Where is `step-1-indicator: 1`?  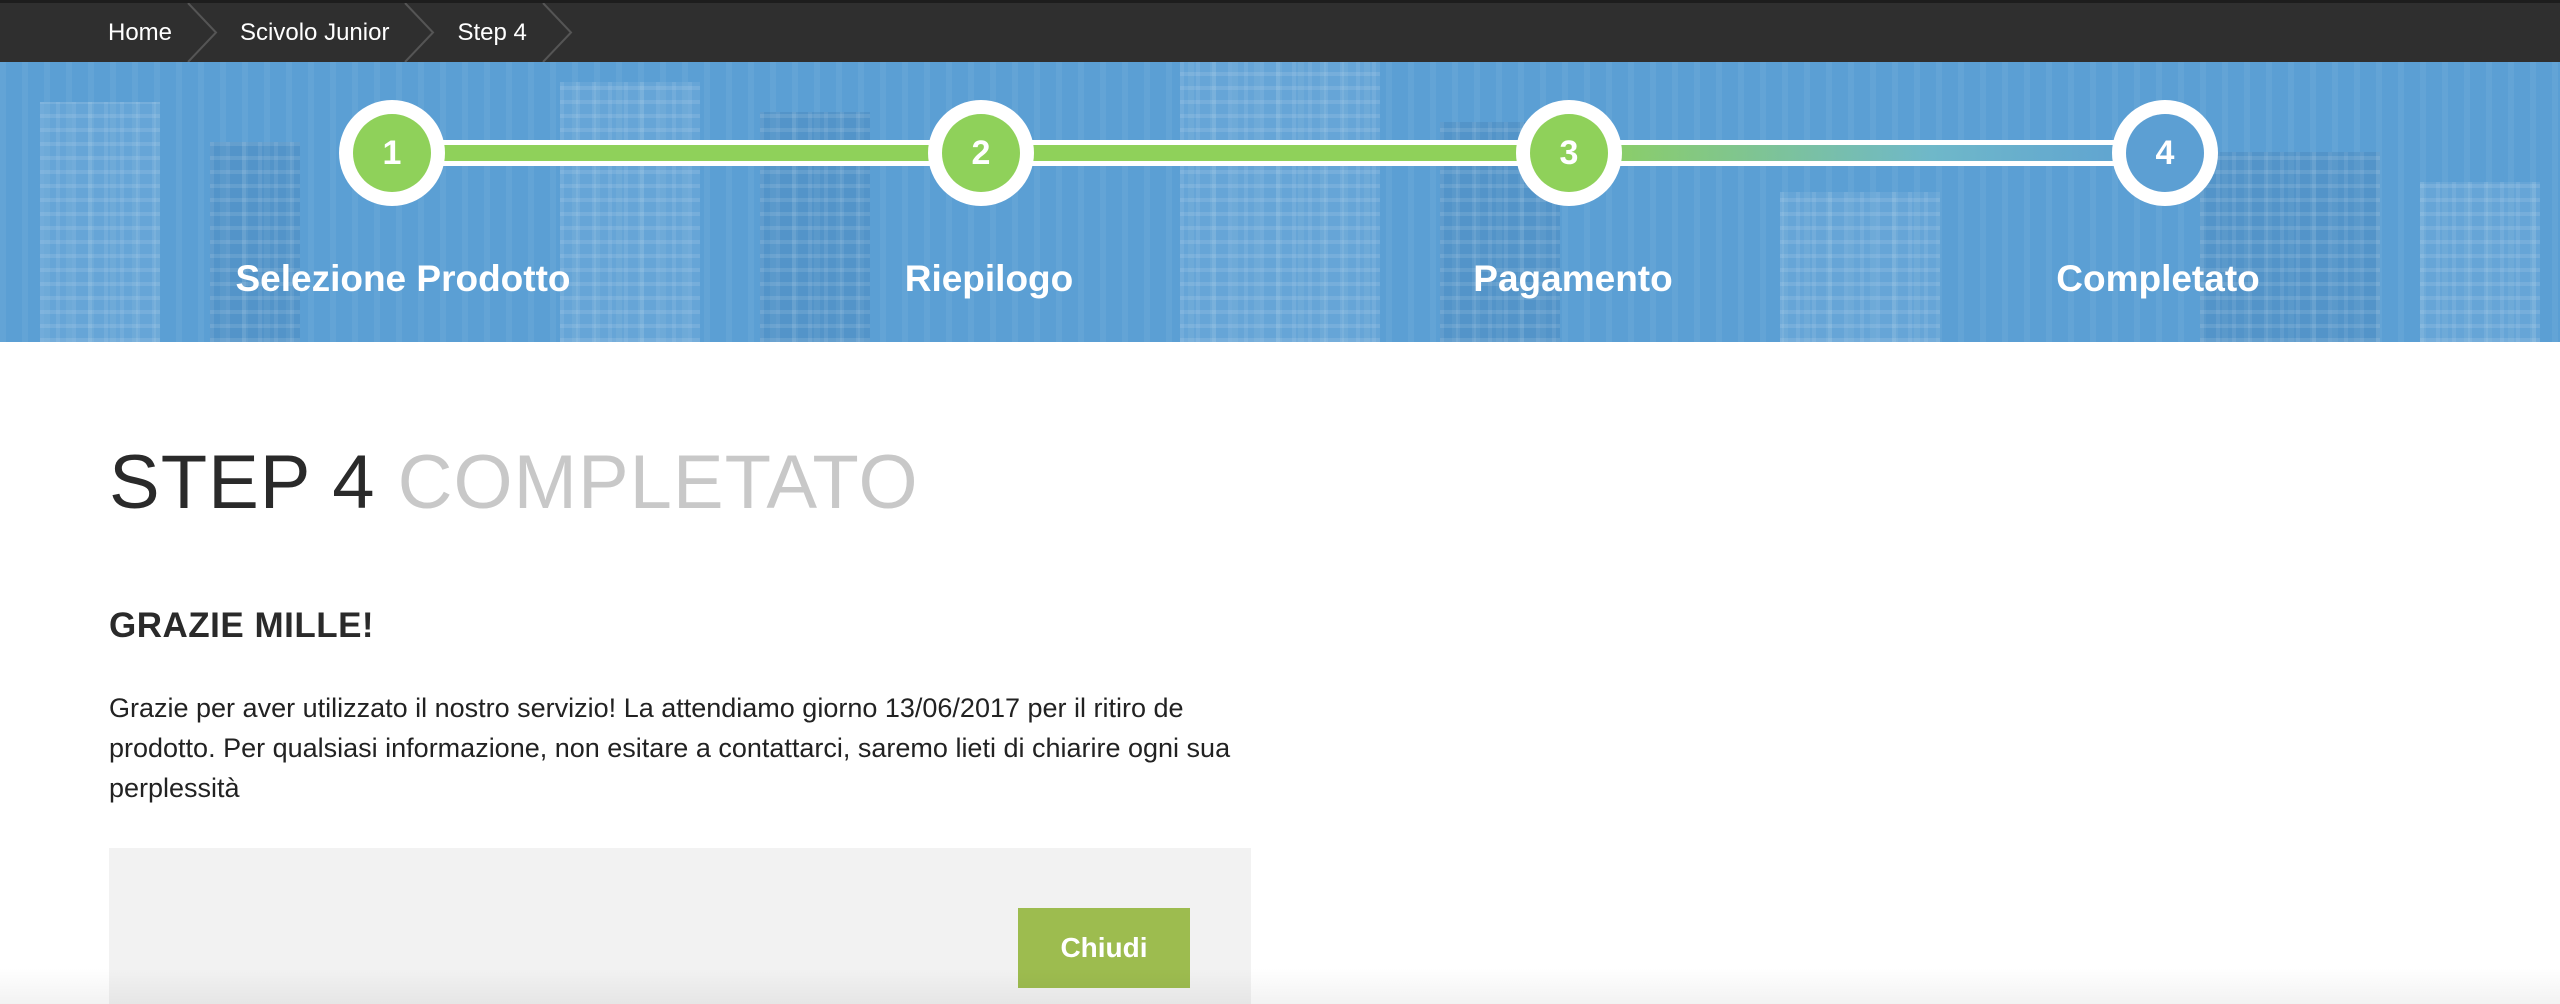
step-1-indicator: 1 is located at coordinates (392, 153).